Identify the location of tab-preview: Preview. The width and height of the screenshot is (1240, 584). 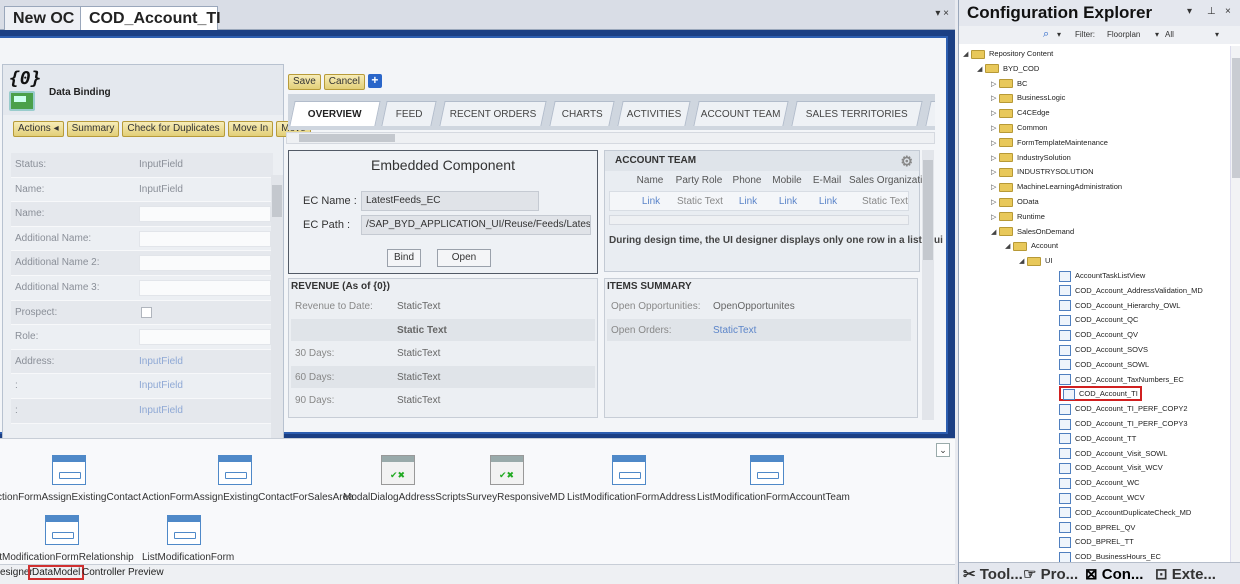
(146, 572).